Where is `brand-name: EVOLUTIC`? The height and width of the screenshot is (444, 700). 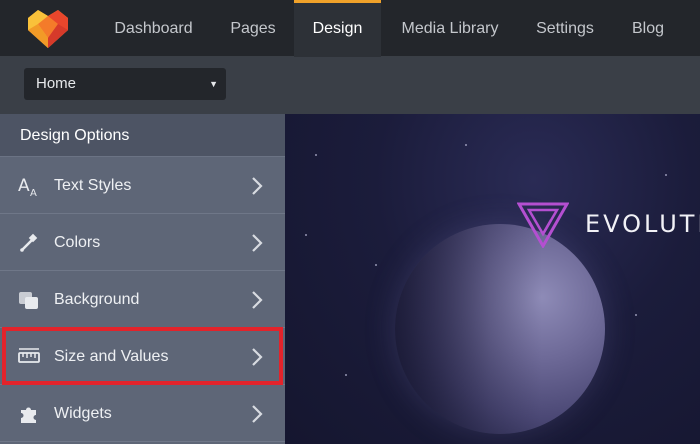
brand-name: EVOLUTIC is located at coordinates (642, 224).